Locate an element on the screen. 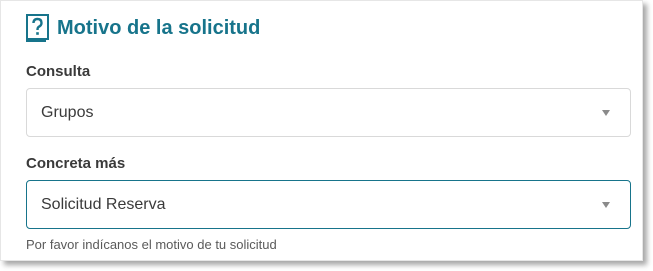 The width and height of the screenshot is (653, 271). concreta-label: Concreta más is located at coordinates (76, 163).